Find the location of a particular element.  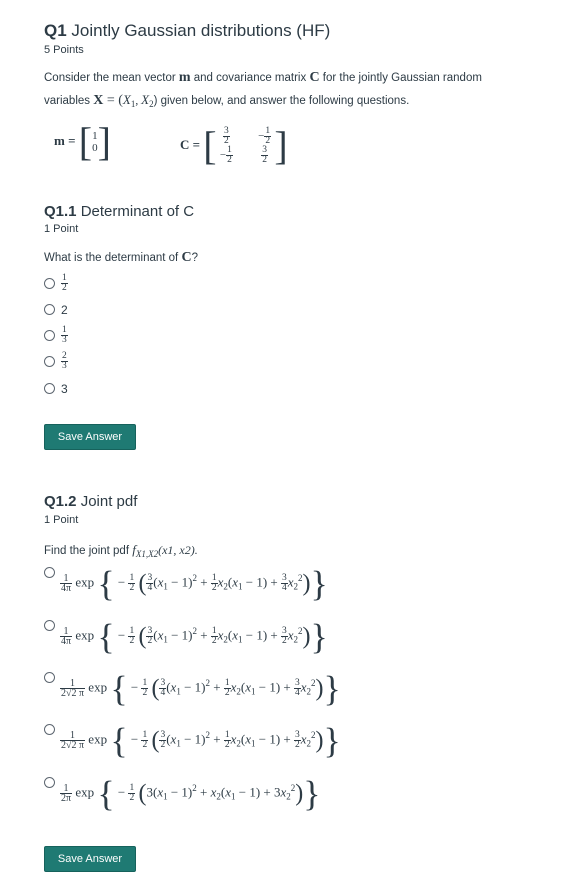

m-eq: m = is located at coordinates (65, 140).